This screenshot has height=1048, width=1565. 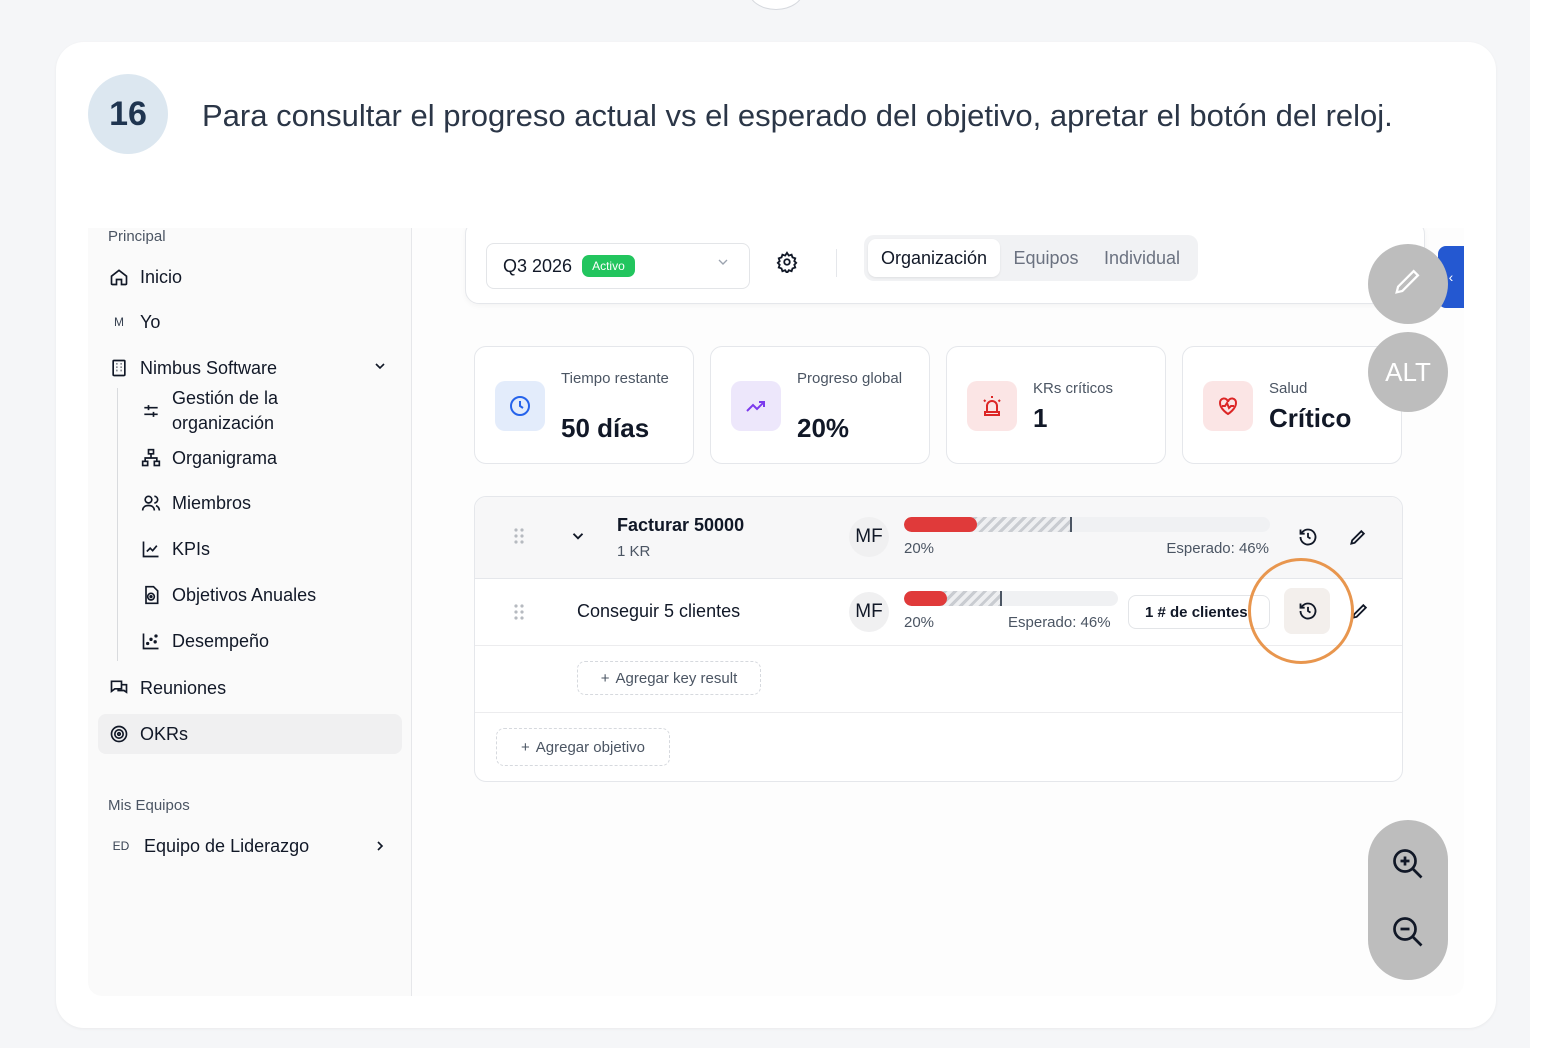 What do you see at coordinates (823, 428) in the screenshot?
I see `stat-value: 20%` at bounding box center [823, 428].